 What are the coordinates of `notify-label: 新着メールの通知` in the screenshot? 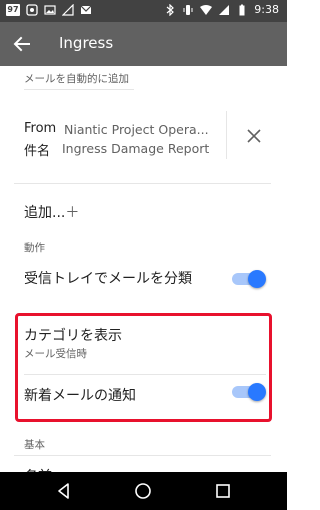 It's located at (80, 396).